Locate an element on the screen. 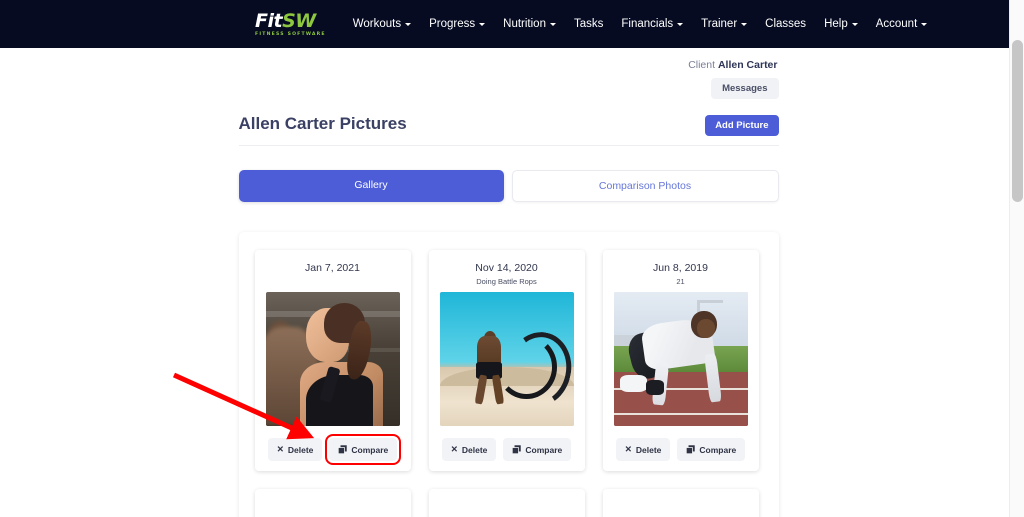 The width and height of the screenshot is (1024, 517). nav-item-tasks: Tasks is located at coordinates (588, 24).